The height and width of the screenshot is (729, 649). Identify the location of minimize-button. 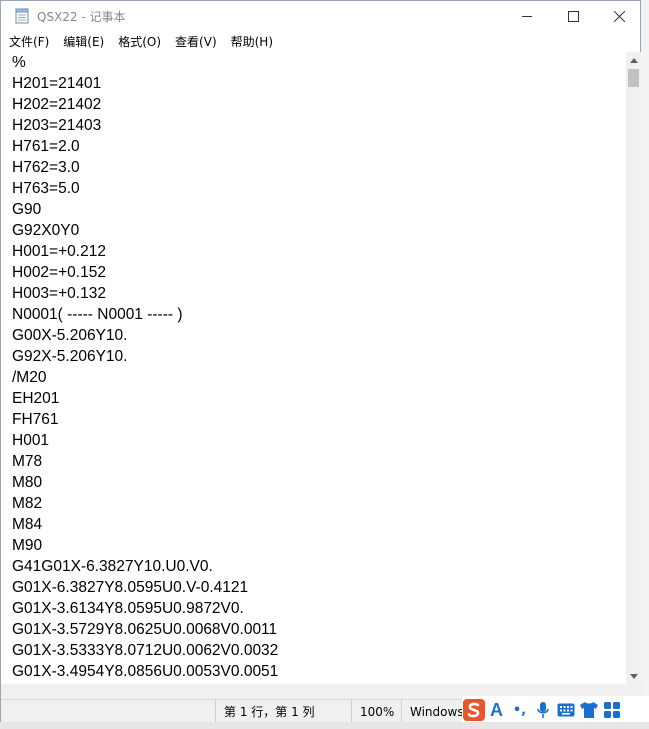
(527, 16).